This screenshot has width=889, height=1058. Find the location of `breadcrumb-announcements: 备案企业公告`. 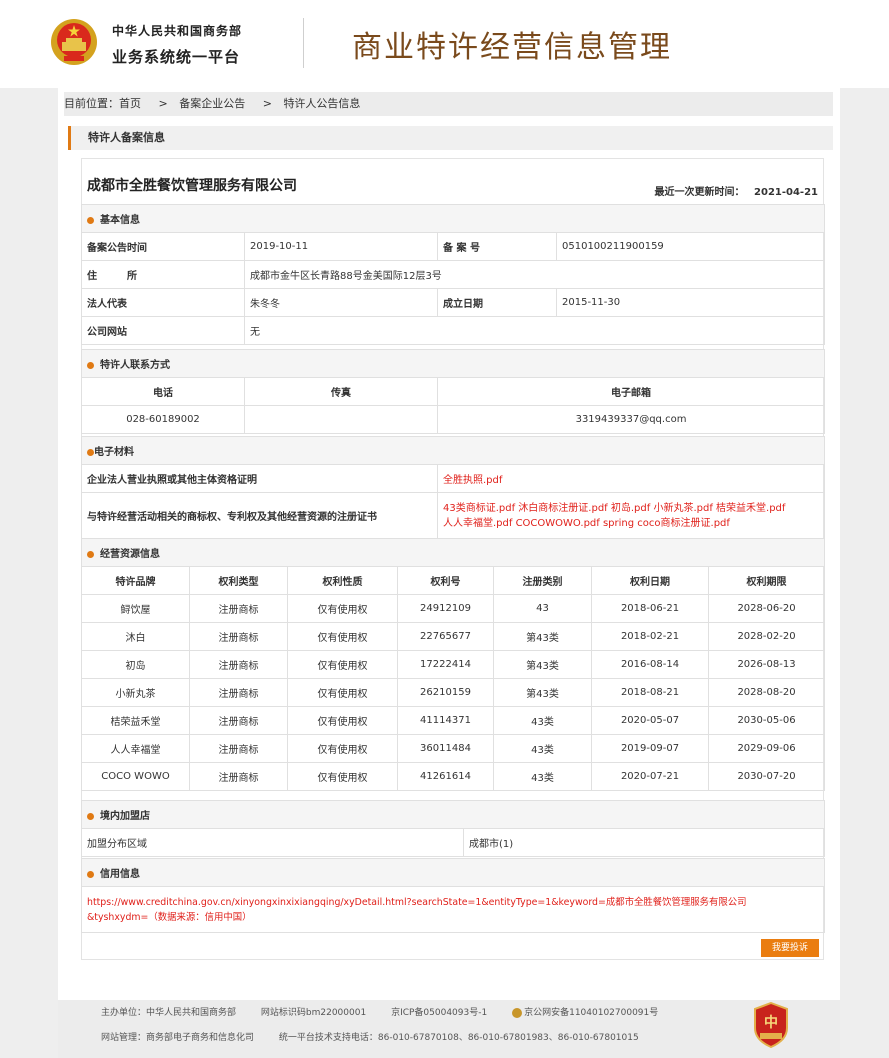

breadcrumb-announcements: 备案企业公告 is located at coordinates (212, 103).